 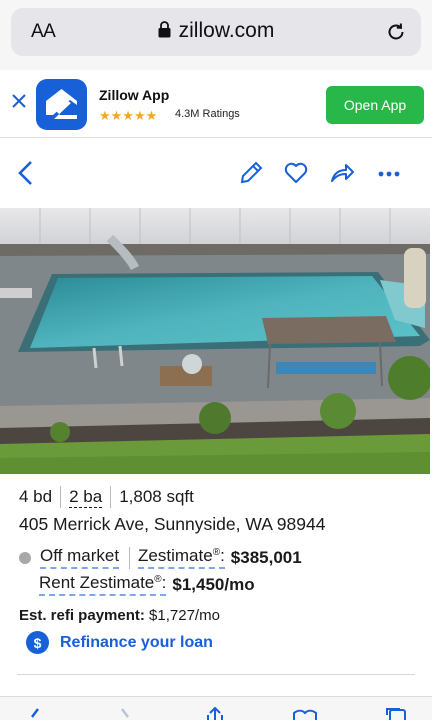 I want to click on section-divider, so click(x=216, y=674).